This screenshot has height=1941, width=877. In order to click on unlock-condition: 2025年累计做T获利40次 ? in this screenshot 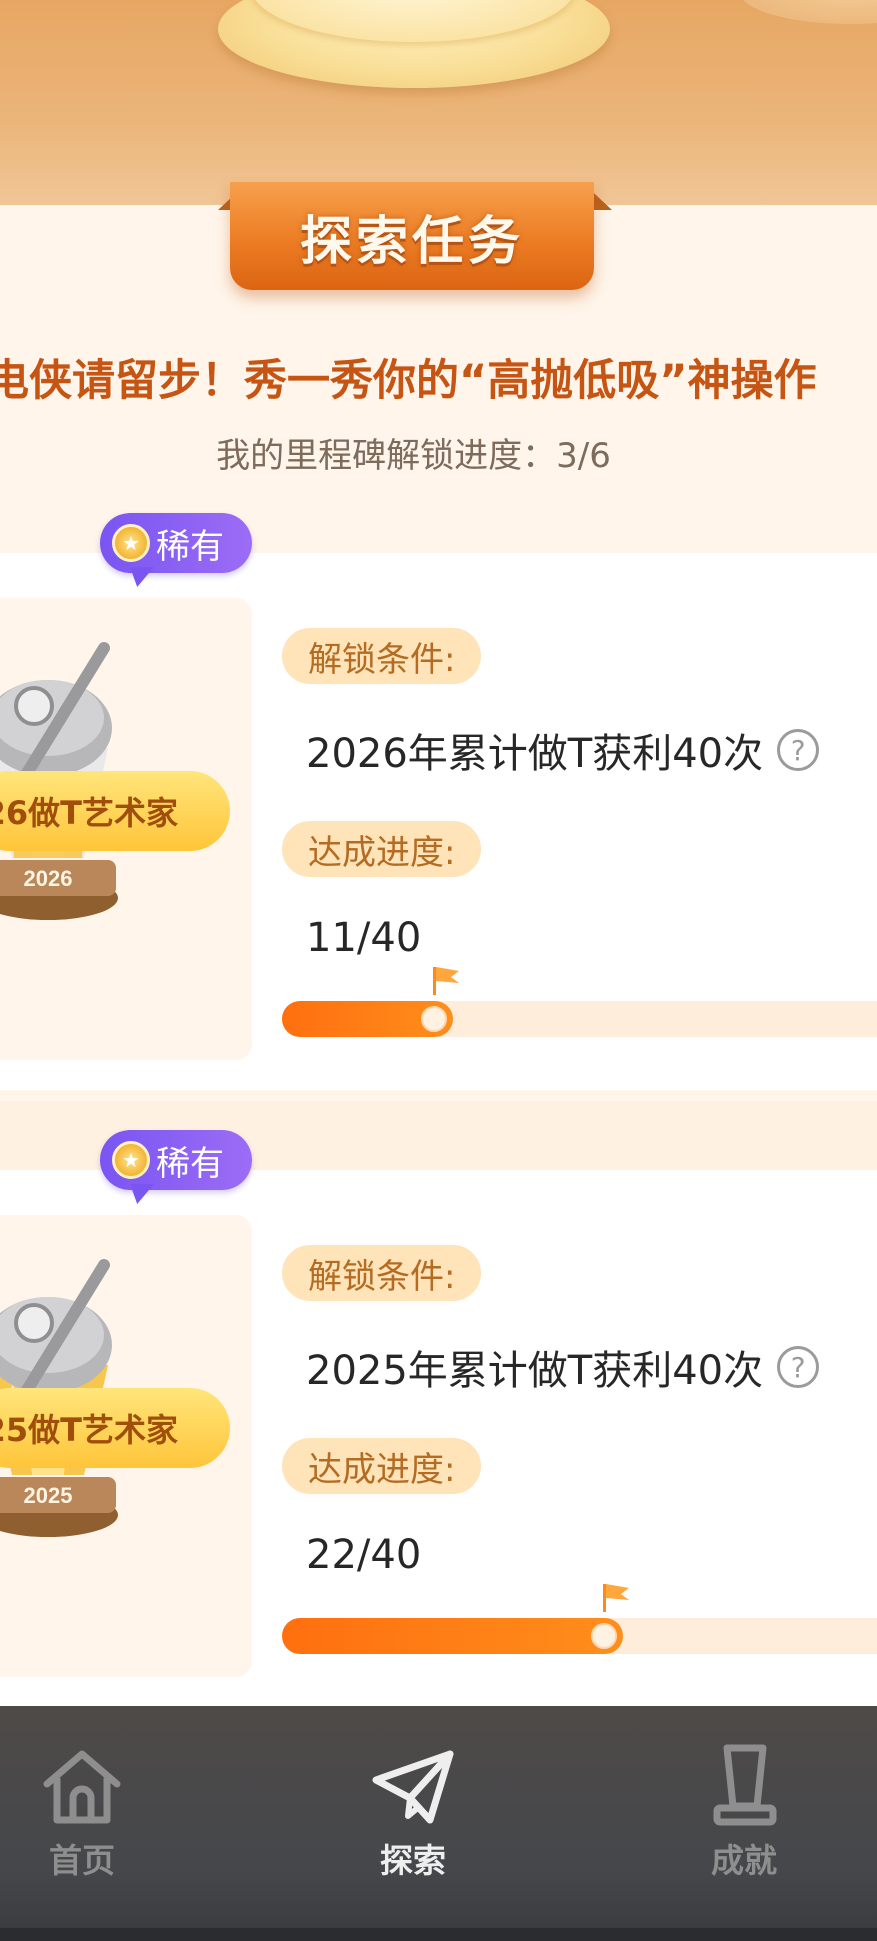, I will do `click(563, 1367)`.